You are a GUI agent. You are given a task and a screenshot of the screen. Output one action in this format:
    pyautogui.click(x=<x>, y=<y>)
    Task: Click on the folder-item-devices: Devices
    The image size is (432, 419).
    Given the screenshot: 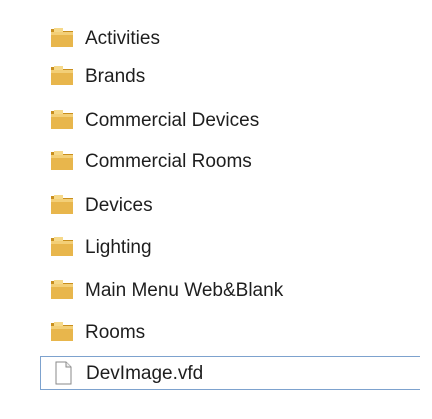 What is the action you would take?
    pyautogui.click(x=230, y=205)
    